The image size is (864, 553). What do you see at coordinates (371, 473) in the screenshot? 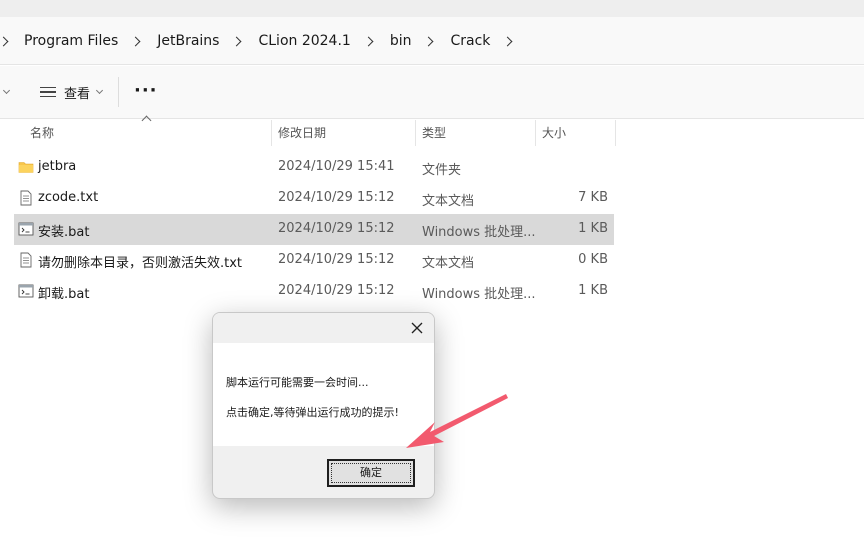
I see `ok-button: 确定` at bounding box center [371, 473].